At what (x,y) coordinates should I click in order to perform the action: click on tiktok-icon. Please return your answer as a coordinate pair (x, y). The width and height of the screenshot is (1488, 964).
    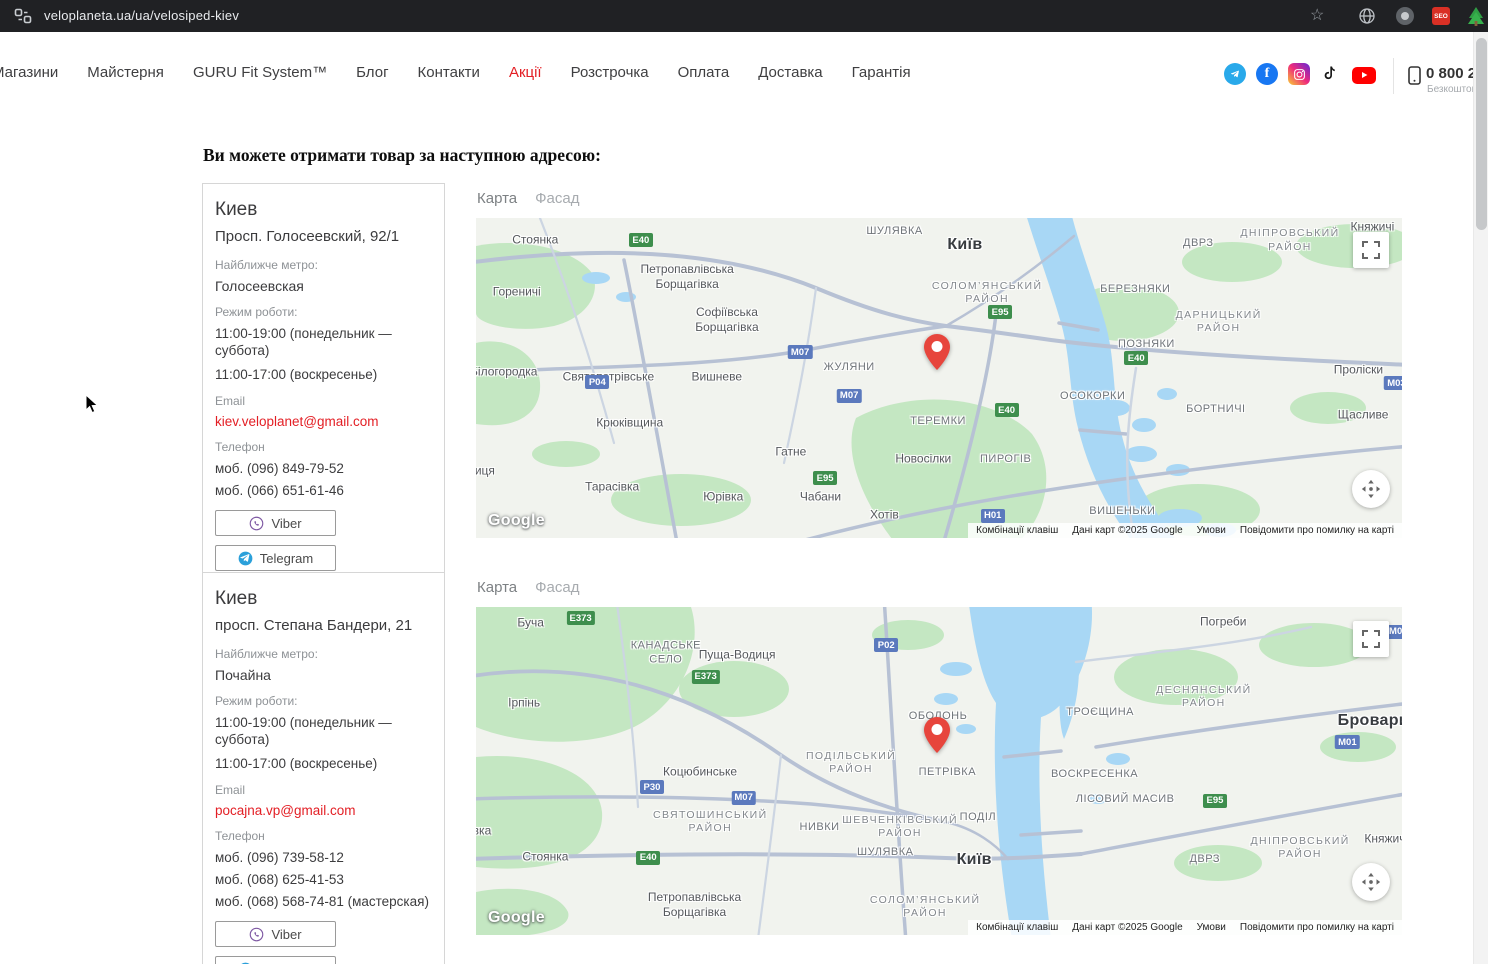
    Looking at the image, I should click on (1331, 74).